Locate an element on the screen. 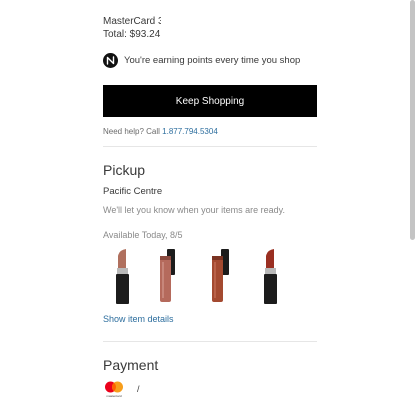  pickup-availability: Available Today, 8/5 is located at coordinates (143, 235).